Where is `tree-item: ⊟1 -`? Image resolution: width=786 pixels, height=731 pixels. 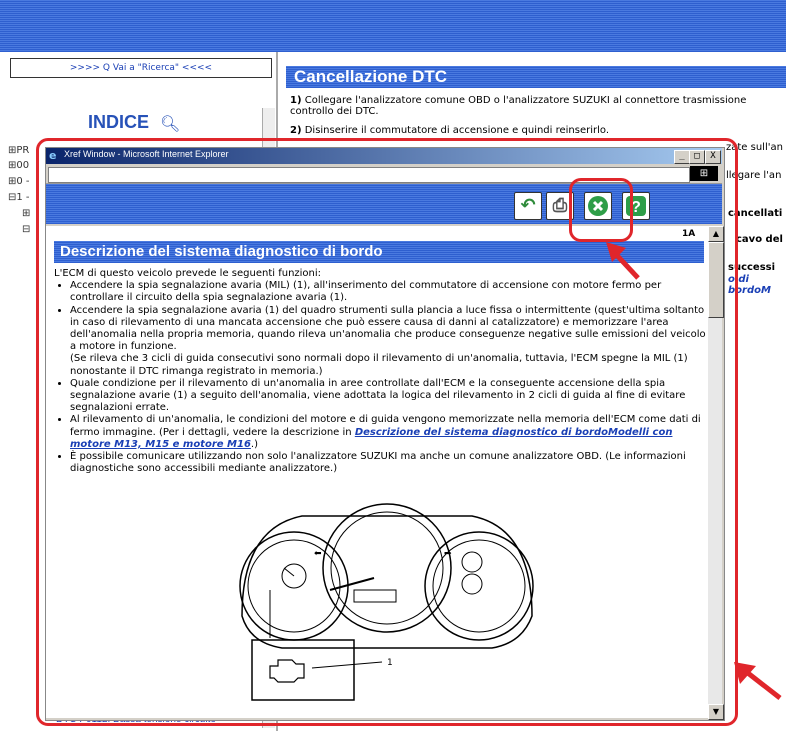
tree-item: ⊟1 - is located at coordinates (19, 197).